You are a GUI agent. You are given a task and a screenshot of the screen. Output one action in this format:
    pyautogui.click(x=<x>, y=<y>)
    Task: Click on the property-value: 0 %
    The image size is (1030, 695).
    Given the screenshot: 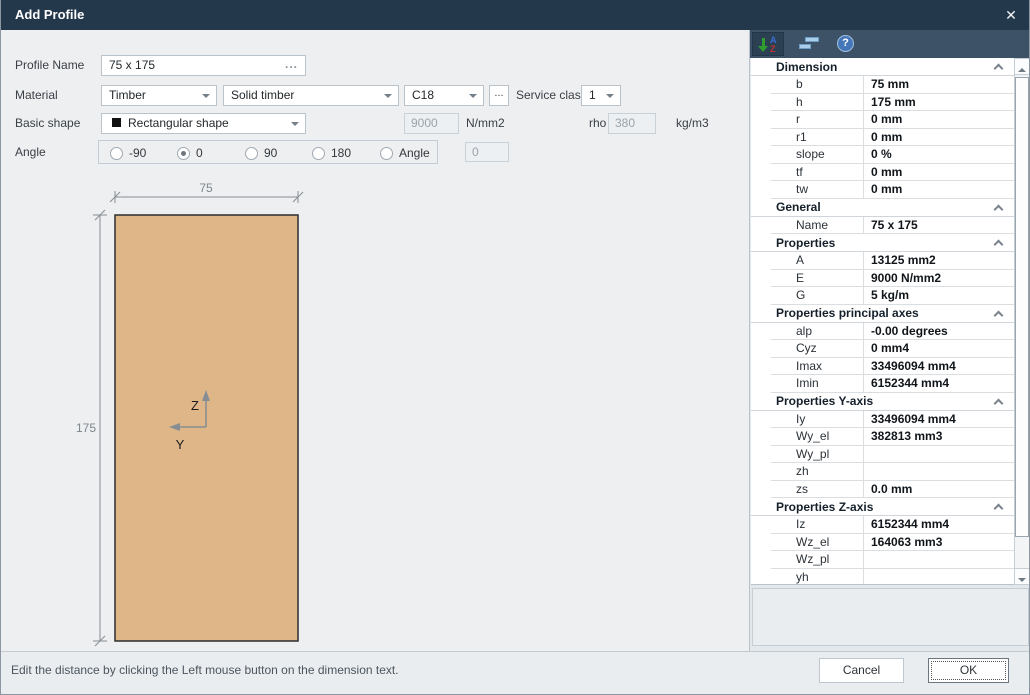 What is the action you would take?
    pyautogui.click(x=938, y=154)
    